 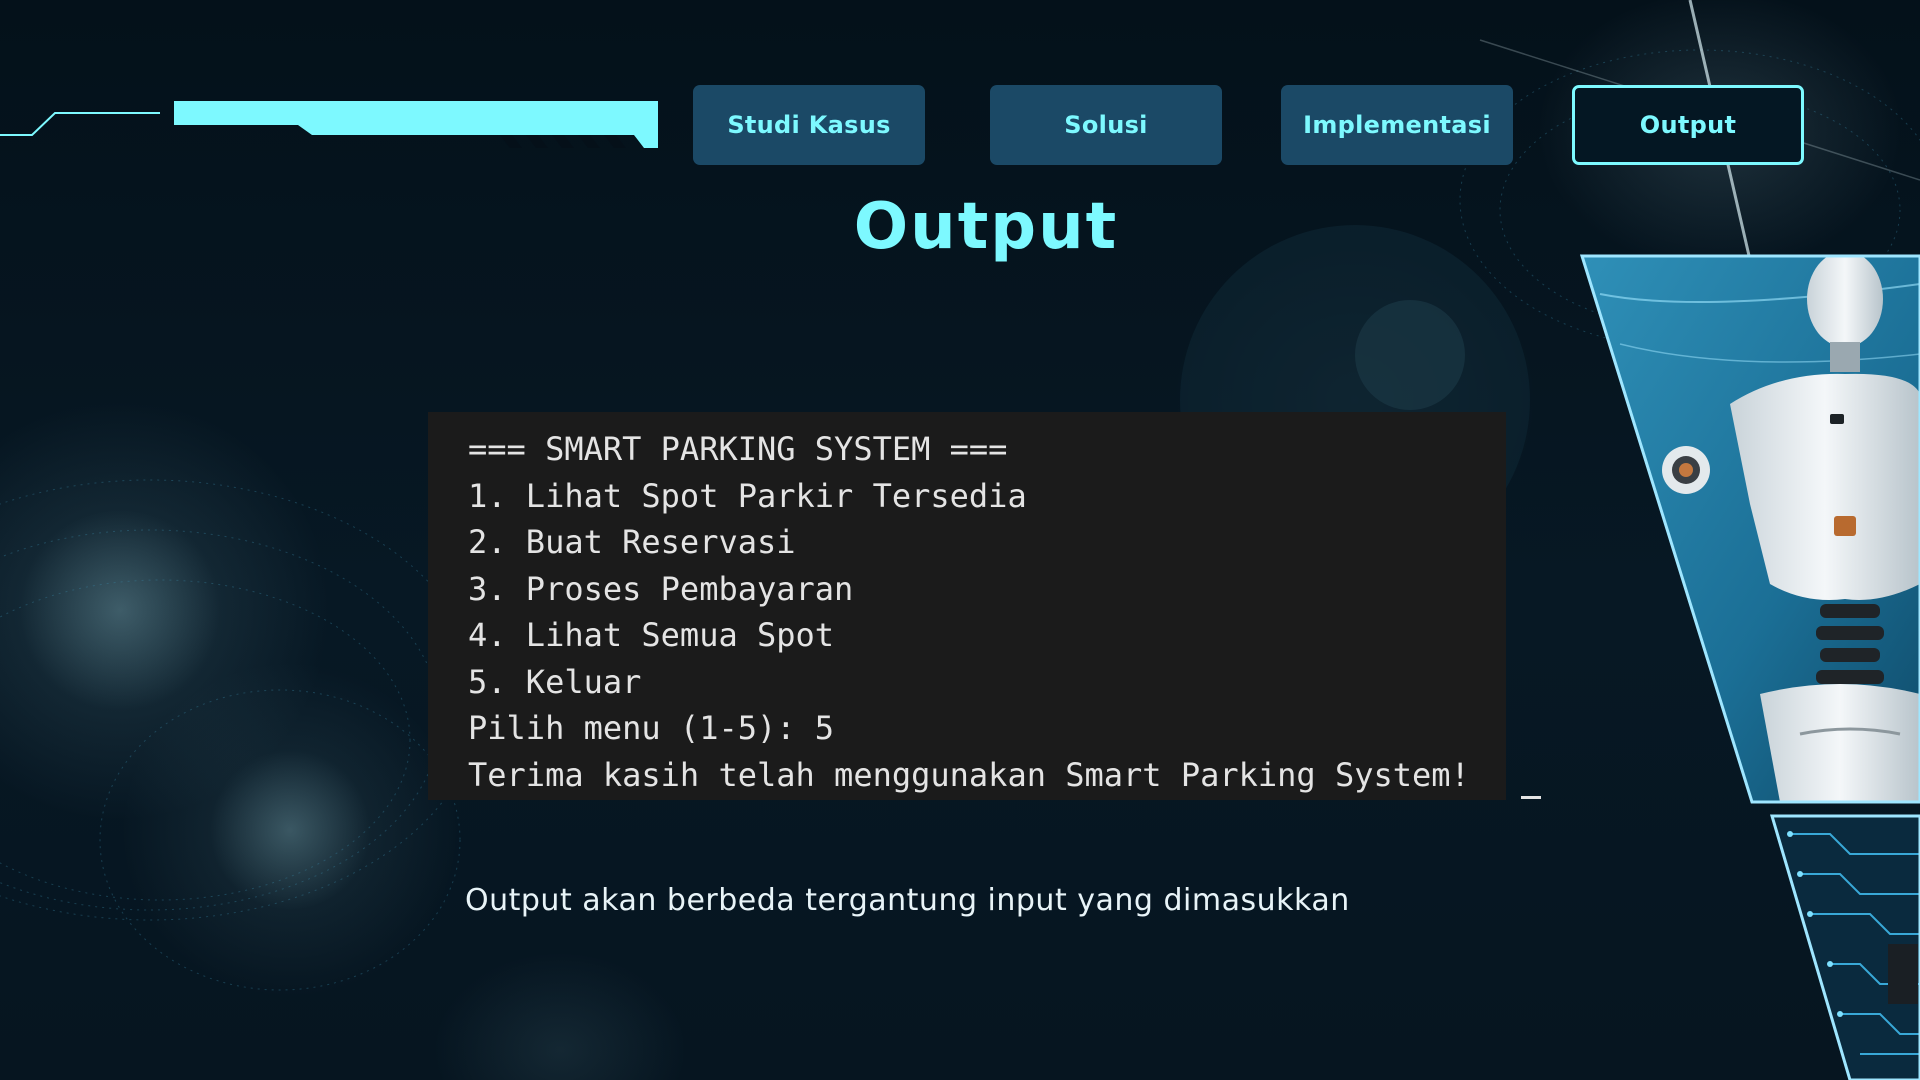 I want to click on tab-implementasi: Implementasi, so click(x=1397, y=125).